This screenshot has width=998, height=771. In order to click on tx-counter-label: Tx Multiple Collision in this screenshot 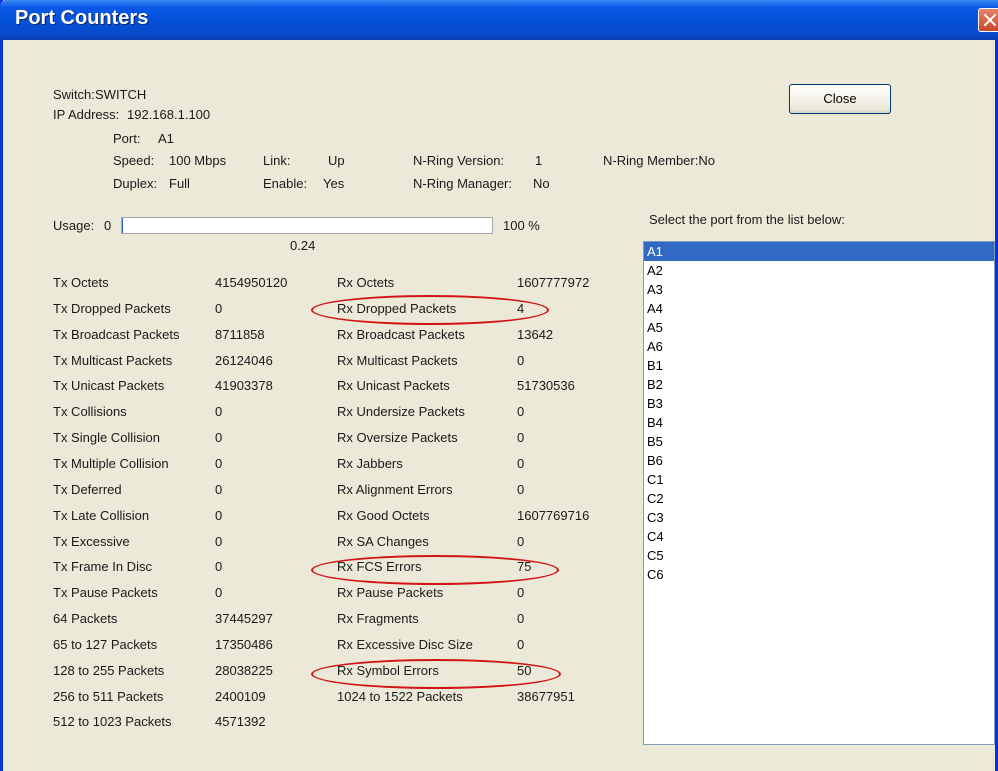, I will do `click(111, 463)`.